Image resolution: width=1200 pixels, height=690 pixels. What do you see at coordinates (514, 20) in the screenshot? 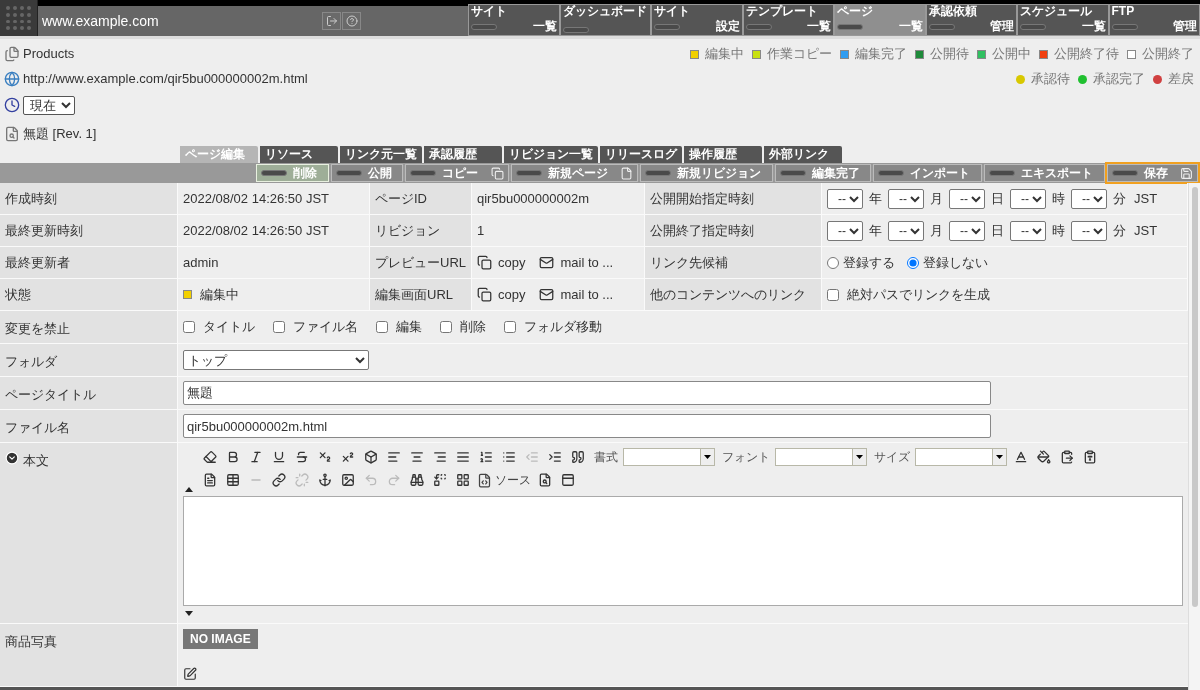
I see `nav-menu-button: サイト 一覧` at bounding box center [514, 20].